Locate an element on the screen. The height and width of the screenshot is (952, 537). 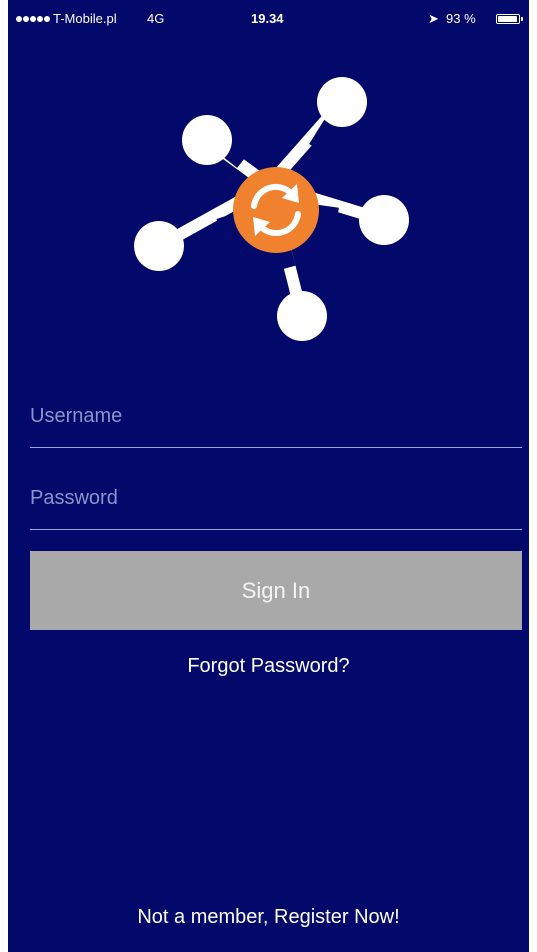
register-link: Not a member, Register Now! is located at coordinates (268, 917).